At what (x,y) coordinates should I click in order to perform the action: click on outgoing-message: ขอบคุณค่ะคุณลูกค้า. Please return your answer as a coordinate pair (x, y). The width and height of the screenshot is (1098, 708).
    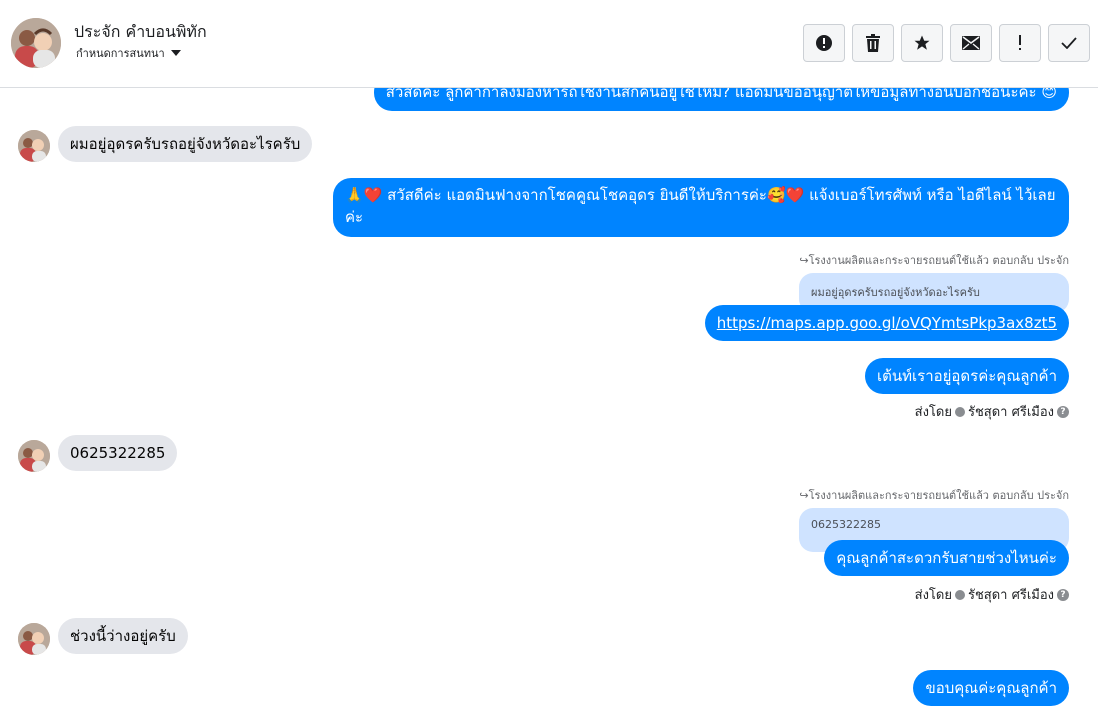
    Looking at the image, I should click on (991, 688).